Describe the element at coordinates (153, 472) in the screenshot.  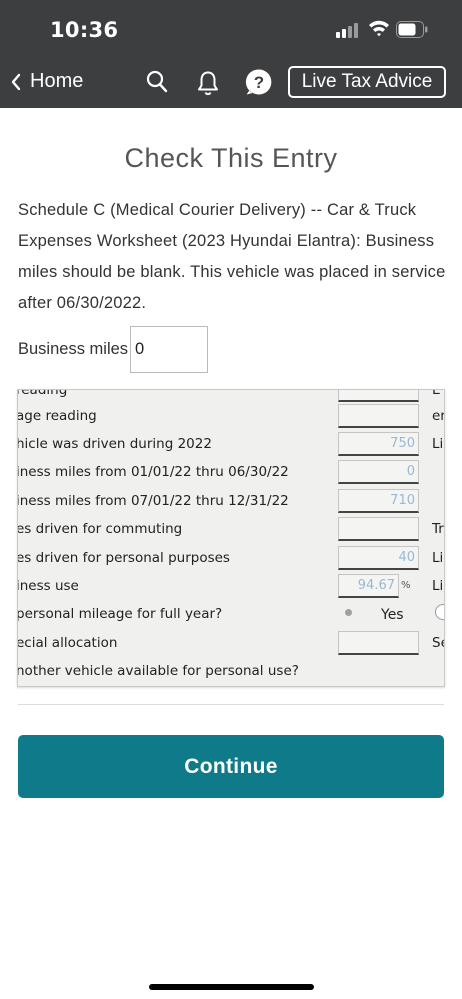
I see `worksheet-row-label: iness miles from 01/01/22 thru 06/30/22` at that location.